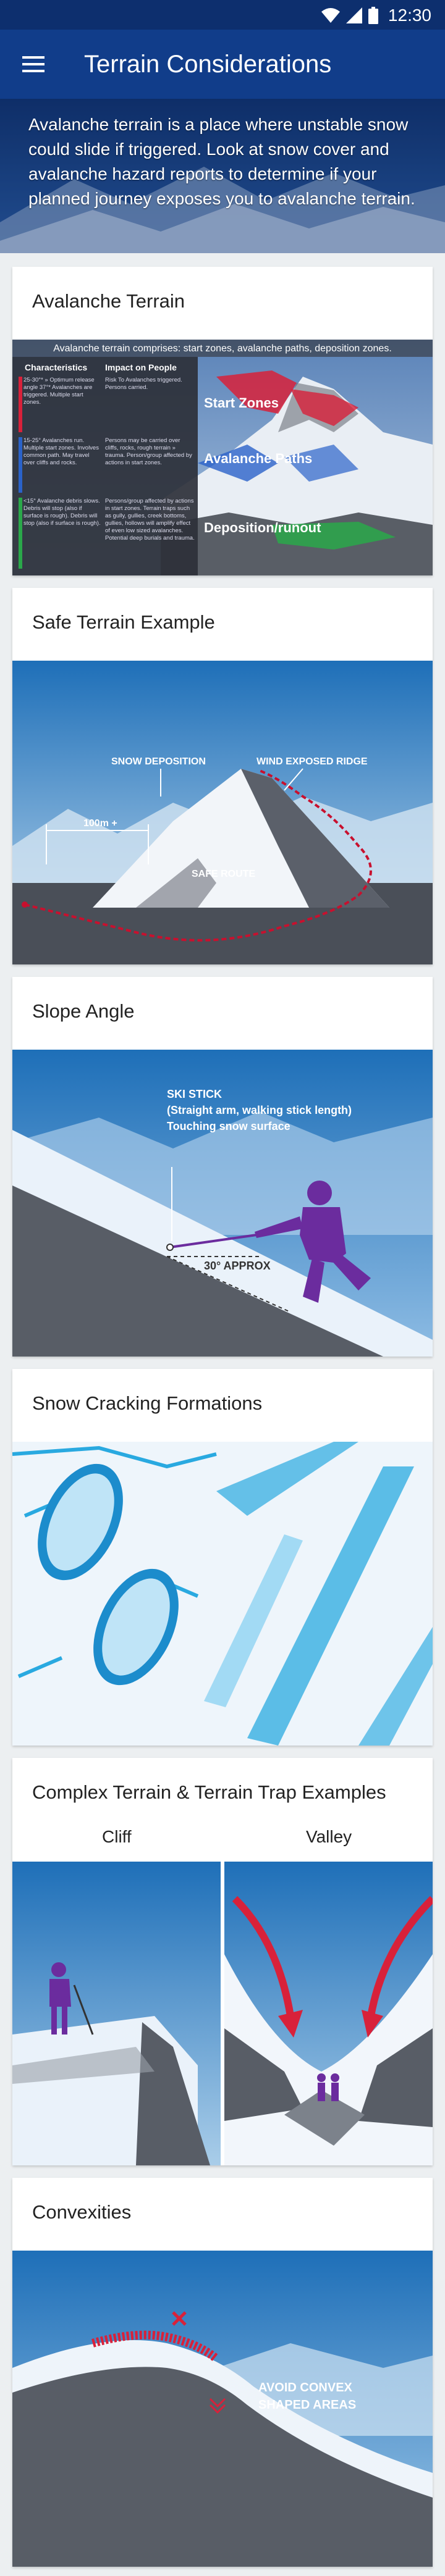  I want to click on card-convexities: Convexities AVOID CONVEX SHAPED AREAS, so click(222, 2373).